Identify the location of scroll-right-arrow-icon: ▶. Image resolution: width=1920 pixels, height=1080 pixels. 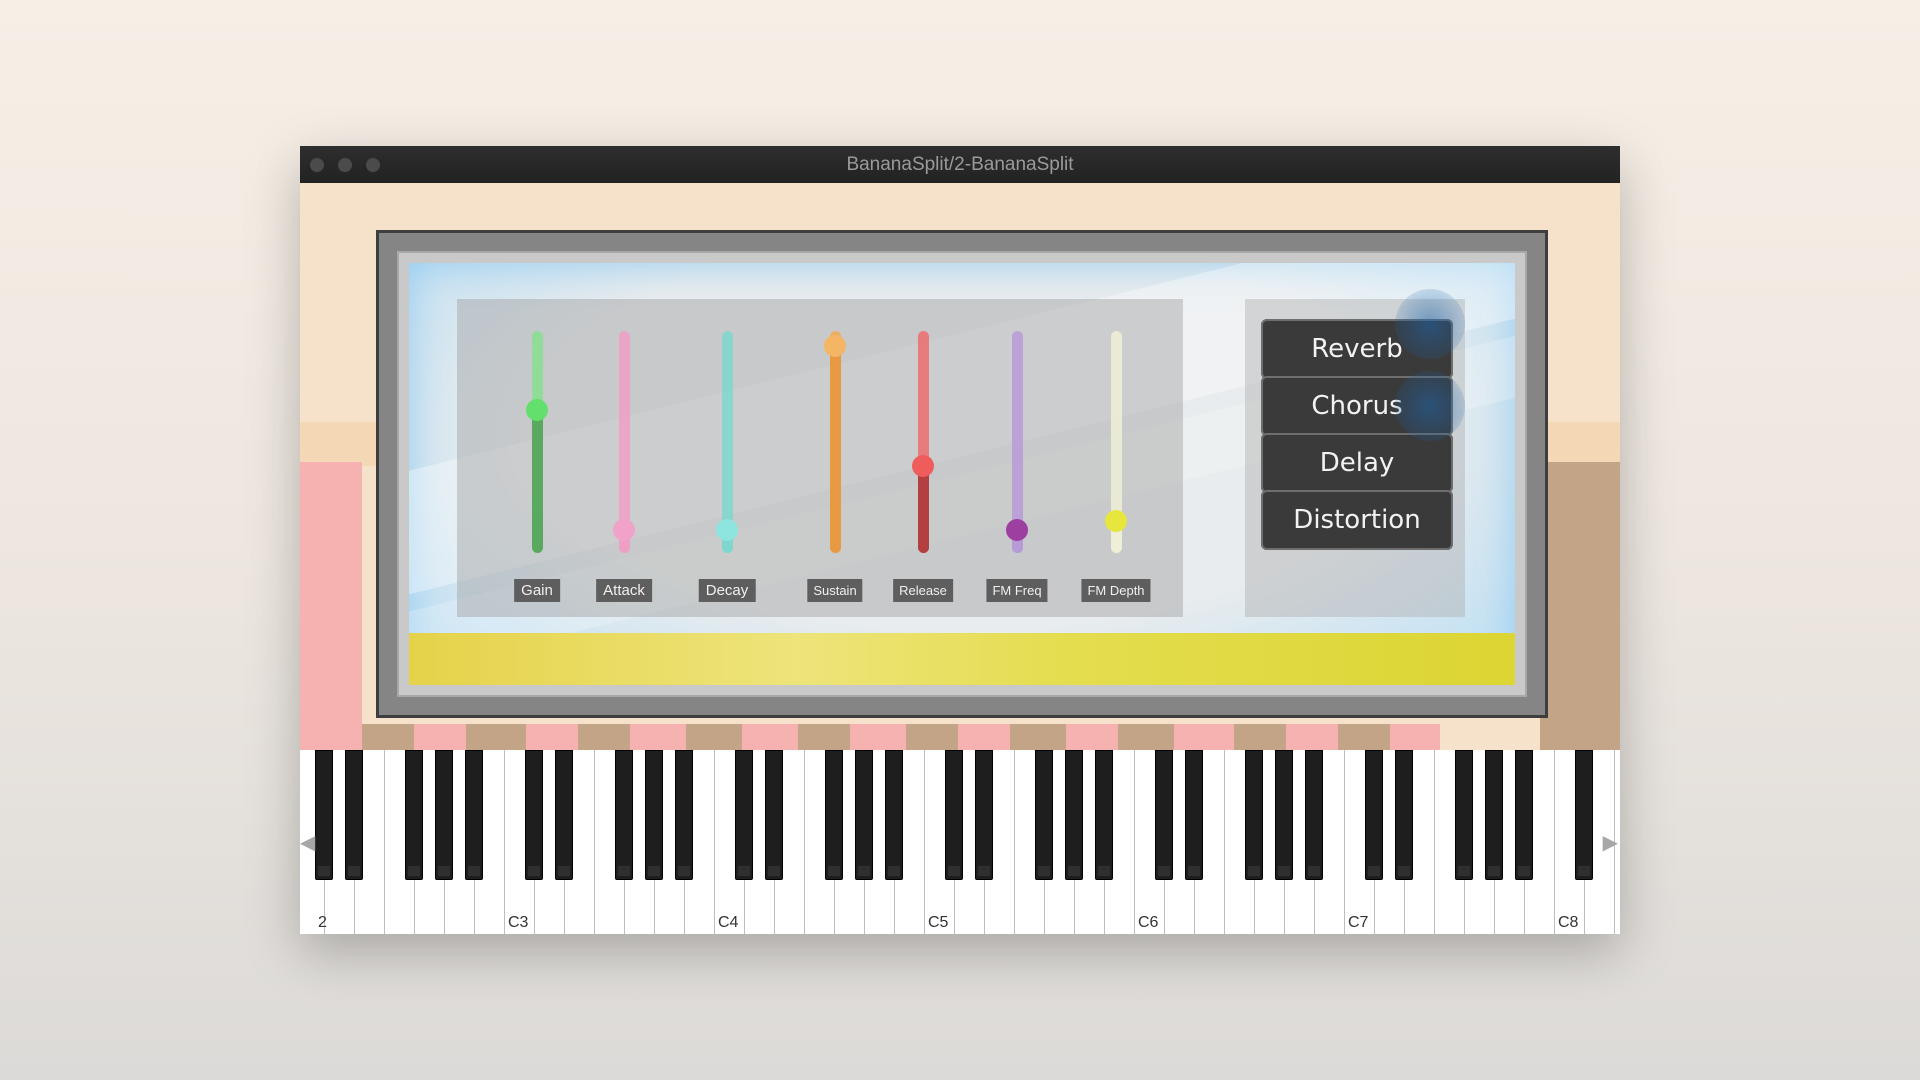
(1610, 842).